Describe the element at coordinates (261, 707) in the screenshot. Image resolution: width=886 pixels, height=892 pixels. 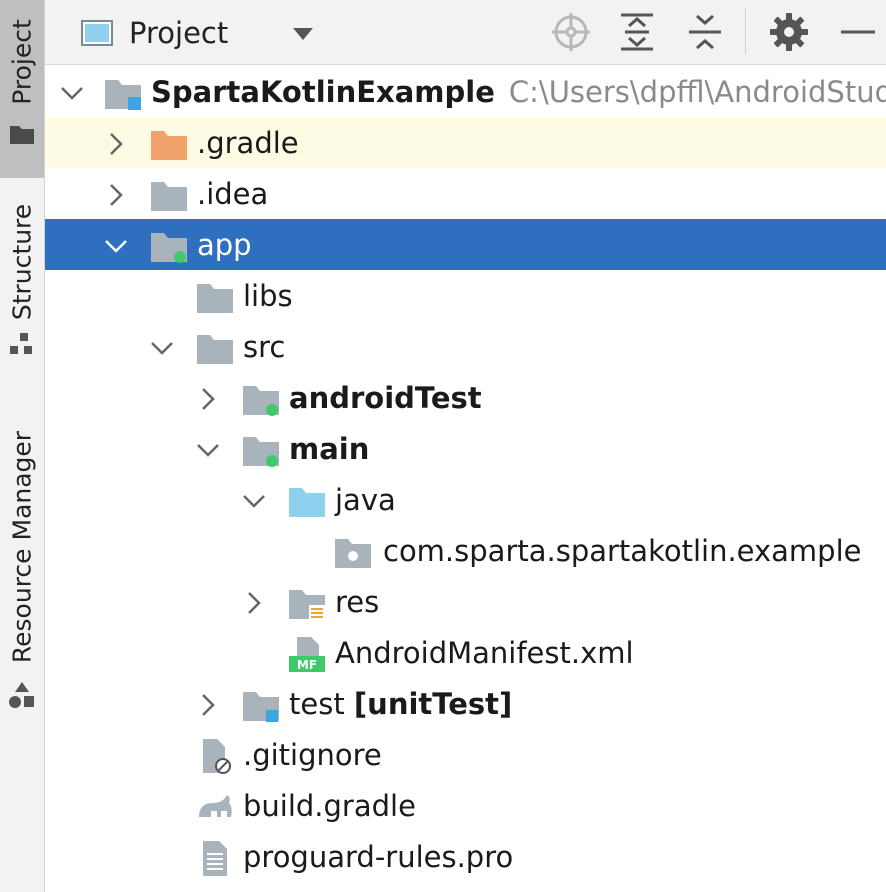
I see `test-folder-icon` at that location.